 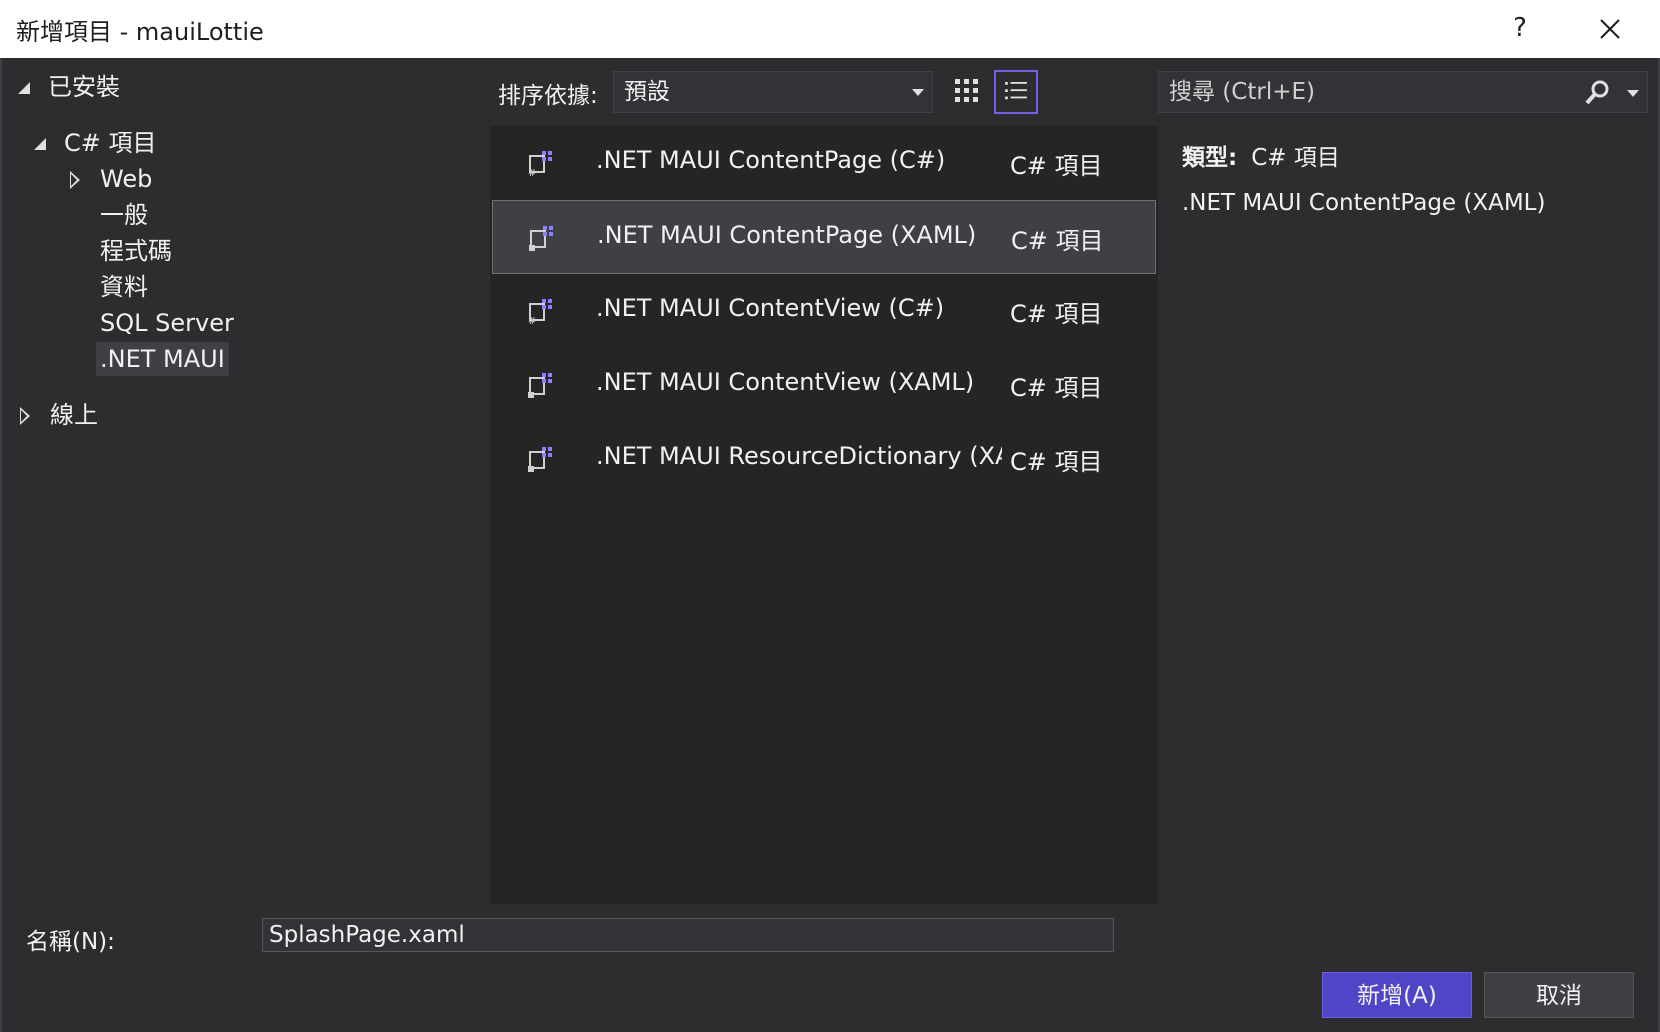 What do you see at coordinates (140, 32) in the screenshot?
I see `window-title: 新增項目 - mauiLottie` at bounding box center [140, 32].